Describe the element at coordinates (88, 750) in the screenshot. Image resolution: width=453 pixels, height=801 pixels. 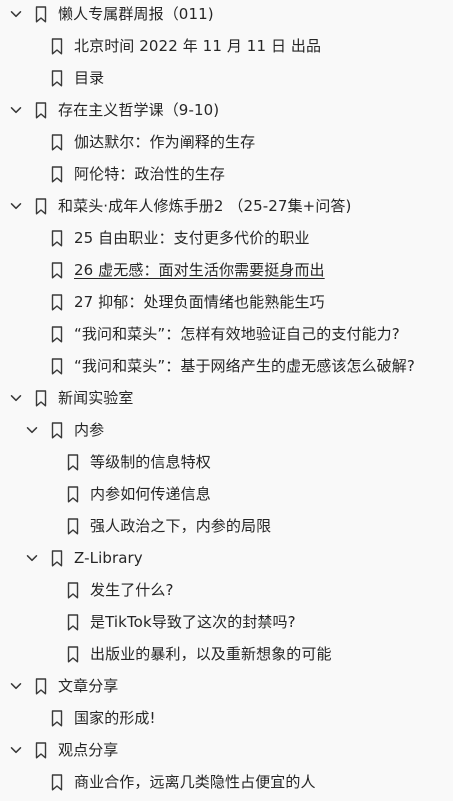
I see `outline-item-label: 观点分享` at that location.